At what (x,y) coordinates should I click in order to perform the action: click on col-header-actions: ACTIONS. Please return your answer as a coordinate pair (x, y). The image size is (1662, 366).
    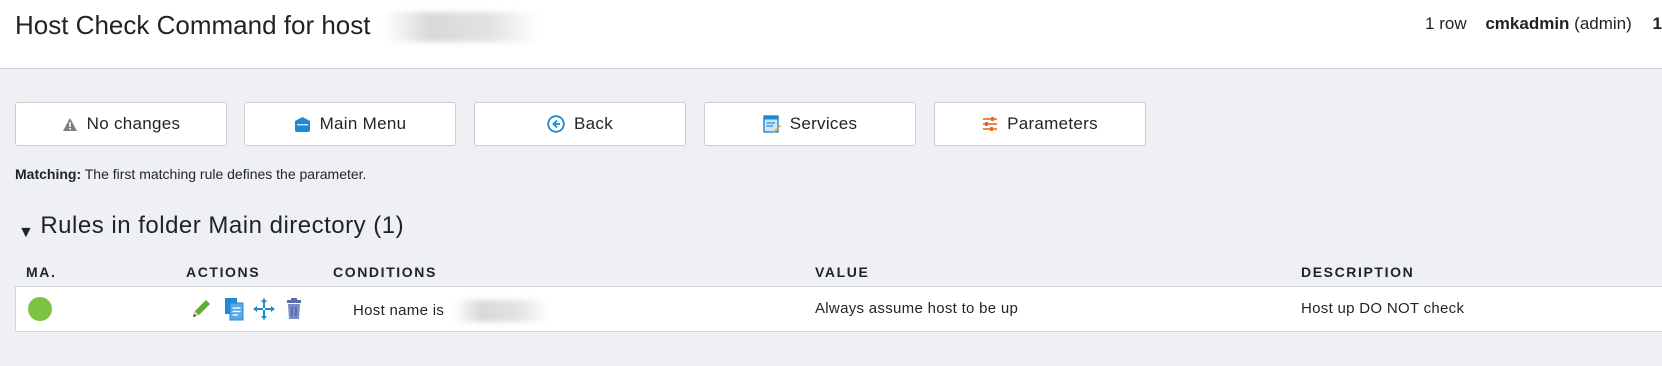
    Looking at the image, I should click on (223, 272).